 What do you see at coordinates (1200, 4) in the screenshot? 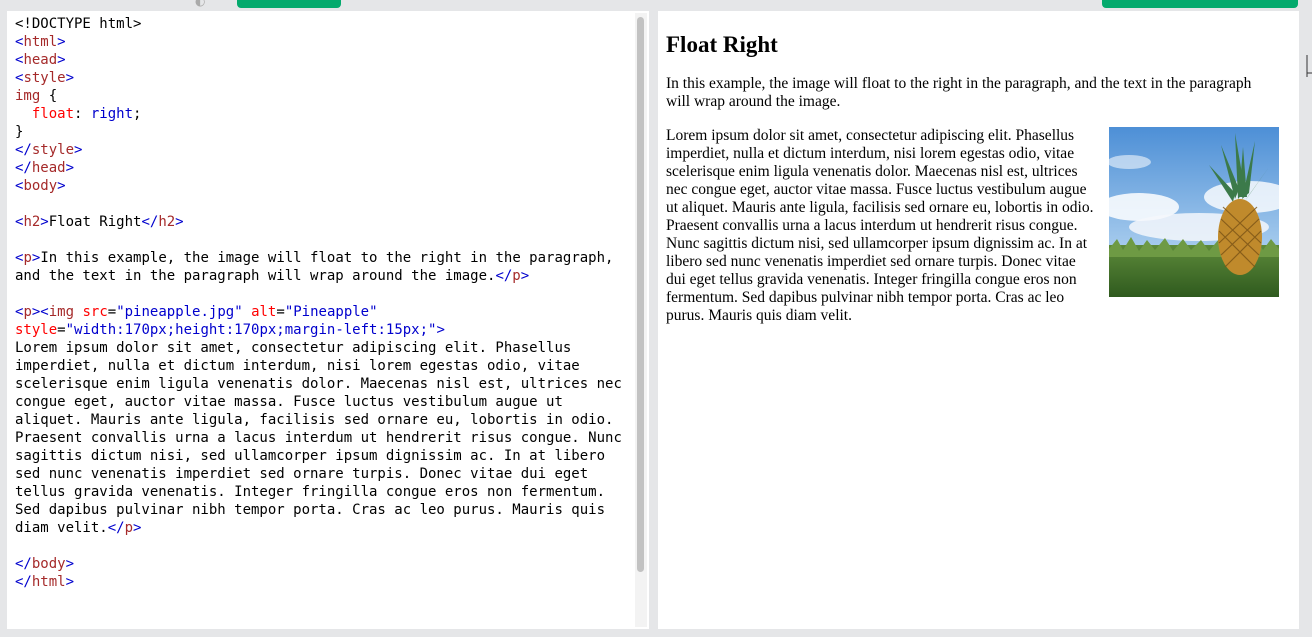
I see `run-button` at bounding box center [1200, 4].